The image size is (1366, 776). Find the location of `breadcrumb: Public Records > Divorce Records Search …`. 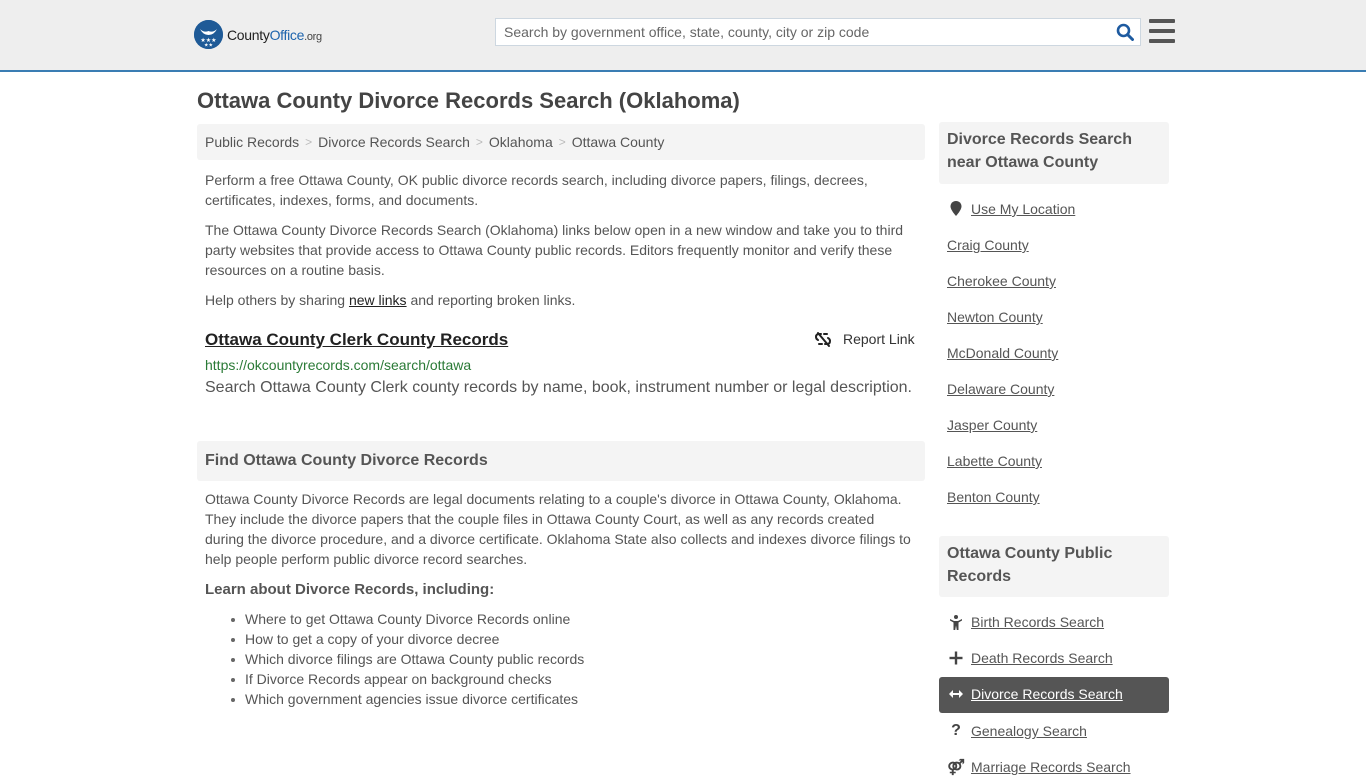

breadcrumb: Public Records > Divorce Records Search … is located at coordinates (561, 142).